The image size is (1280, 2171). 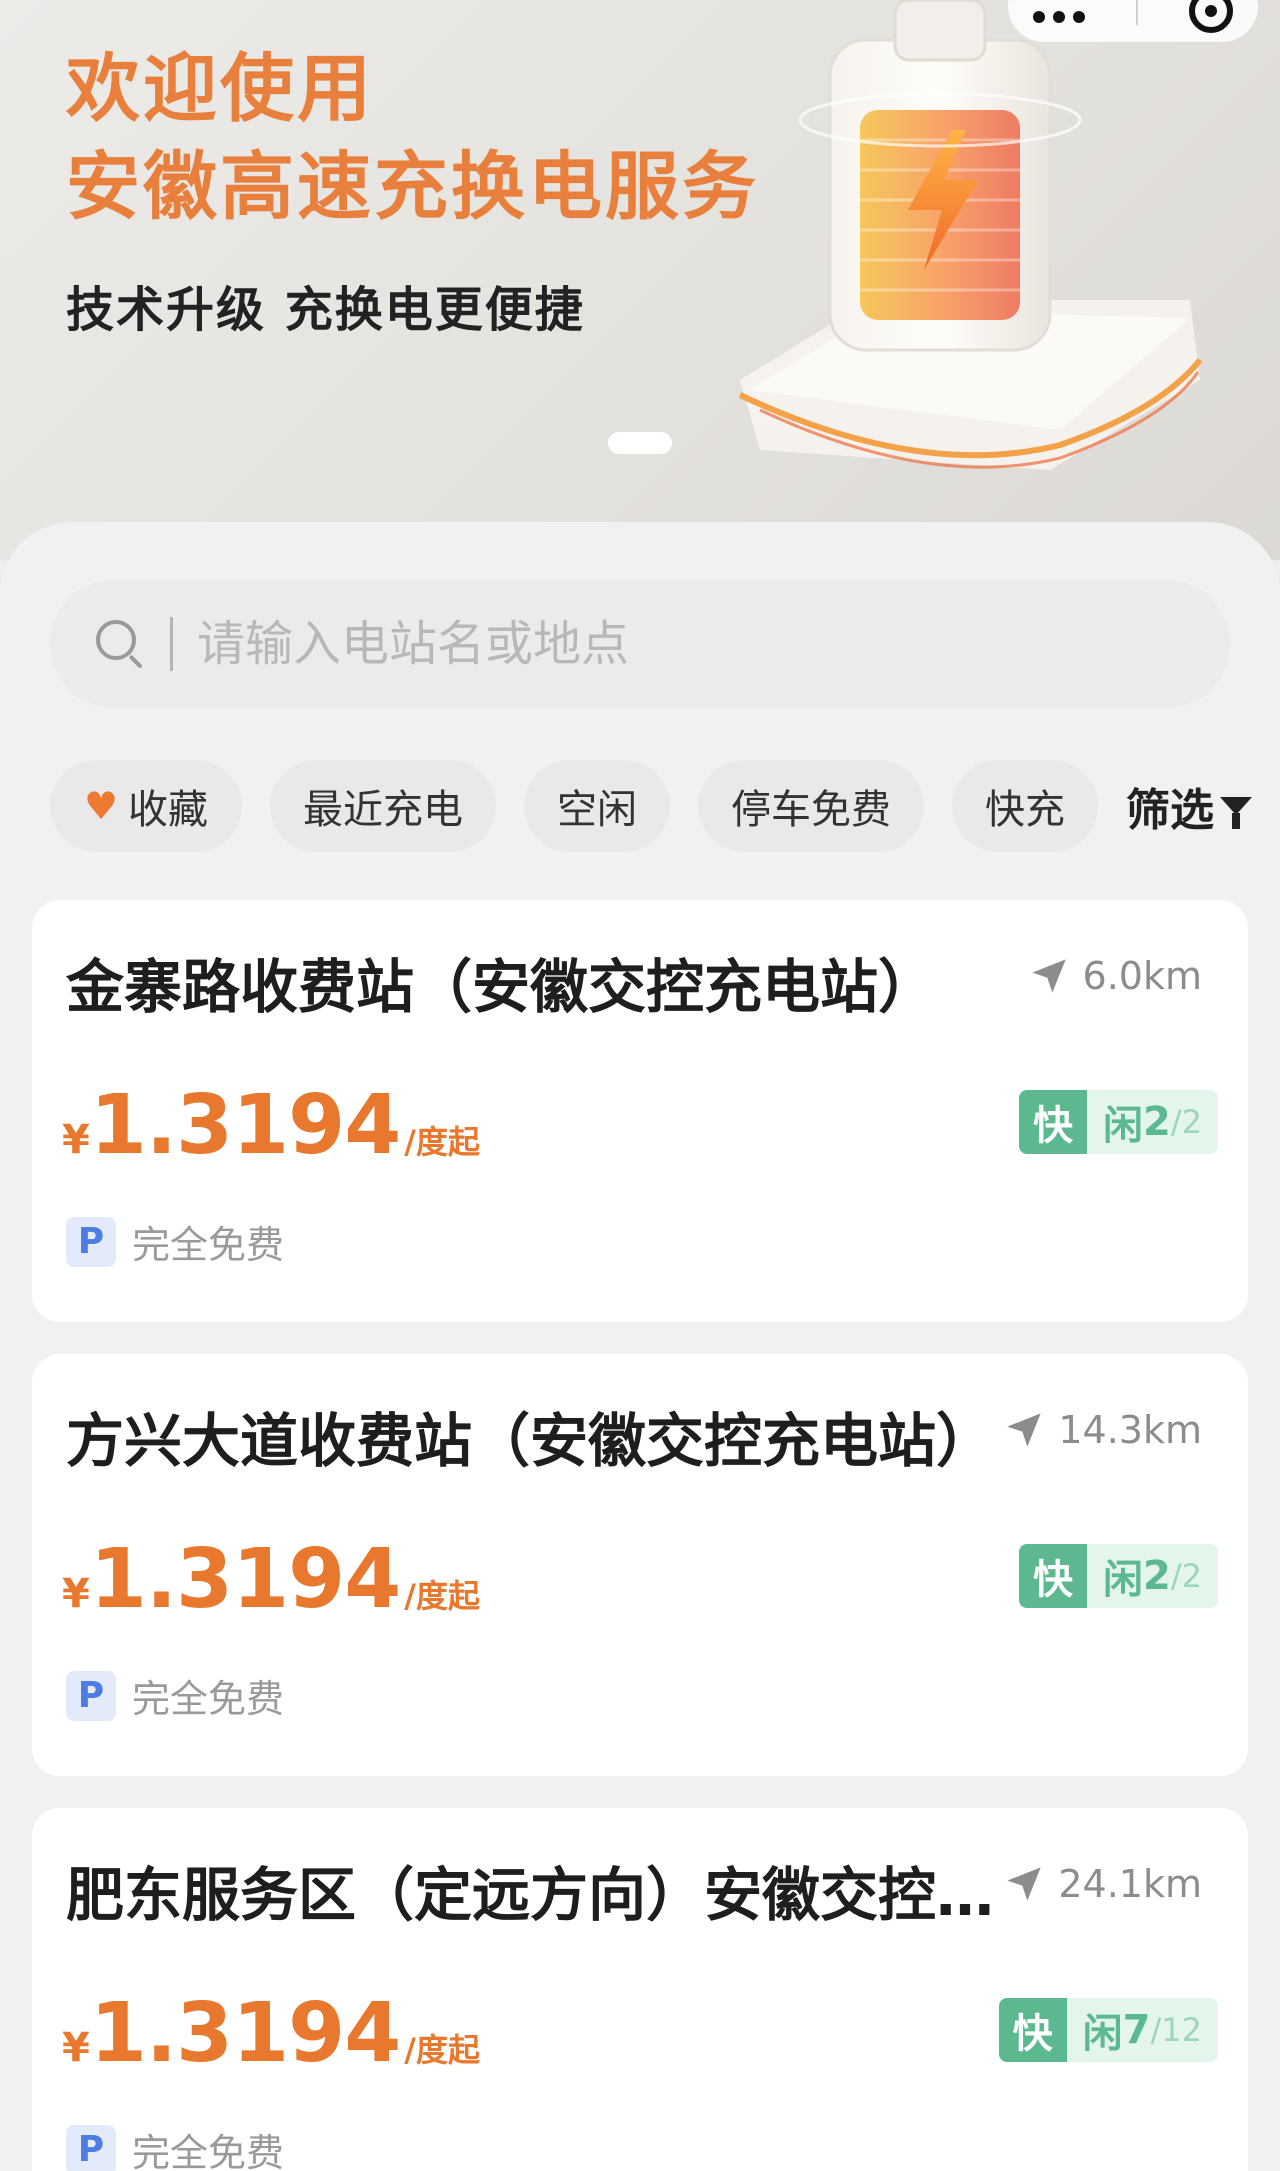 I want to click on search-bar, so click(x=640, y=644).